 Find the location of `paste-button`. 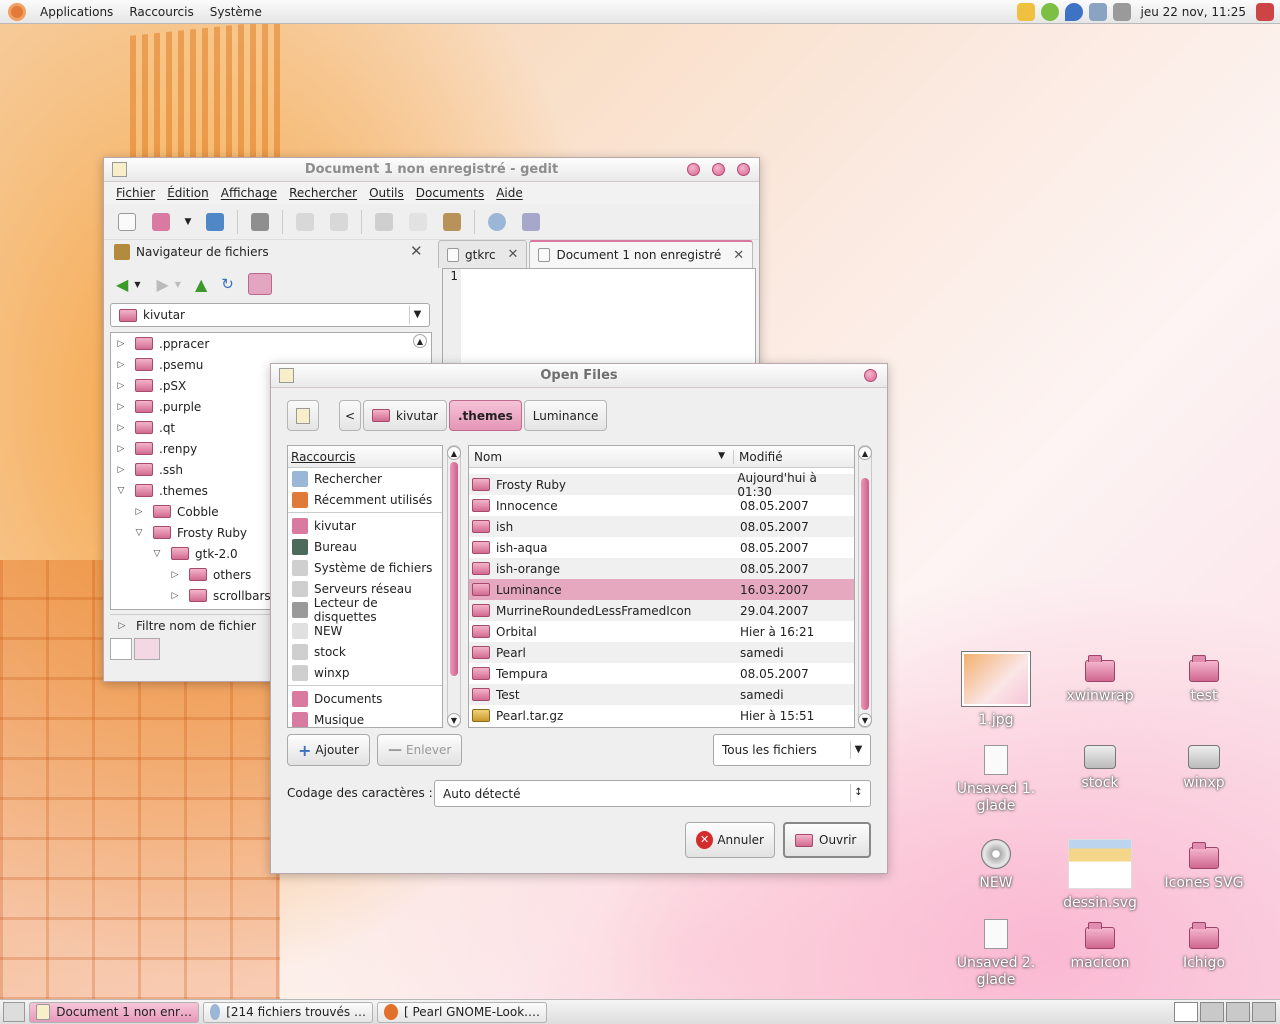

paste-button is located at coordinates (452, 222).